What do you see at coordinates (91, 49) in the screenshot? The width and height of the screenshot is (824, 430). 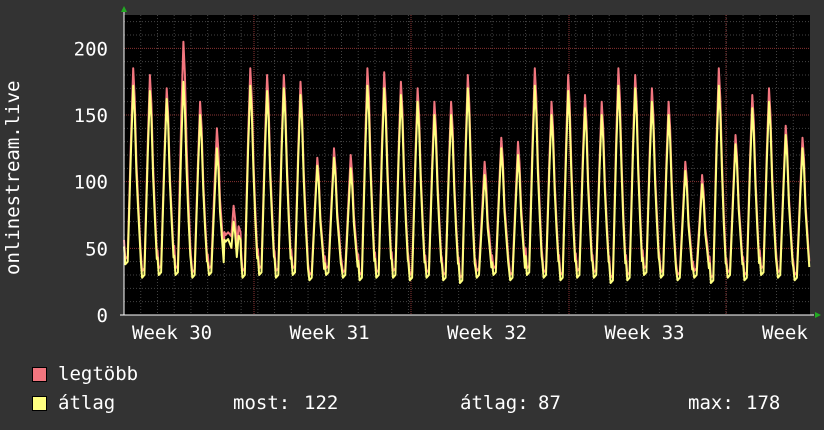 I see `y-tick-label: 200` at bounding box center [91, 49].